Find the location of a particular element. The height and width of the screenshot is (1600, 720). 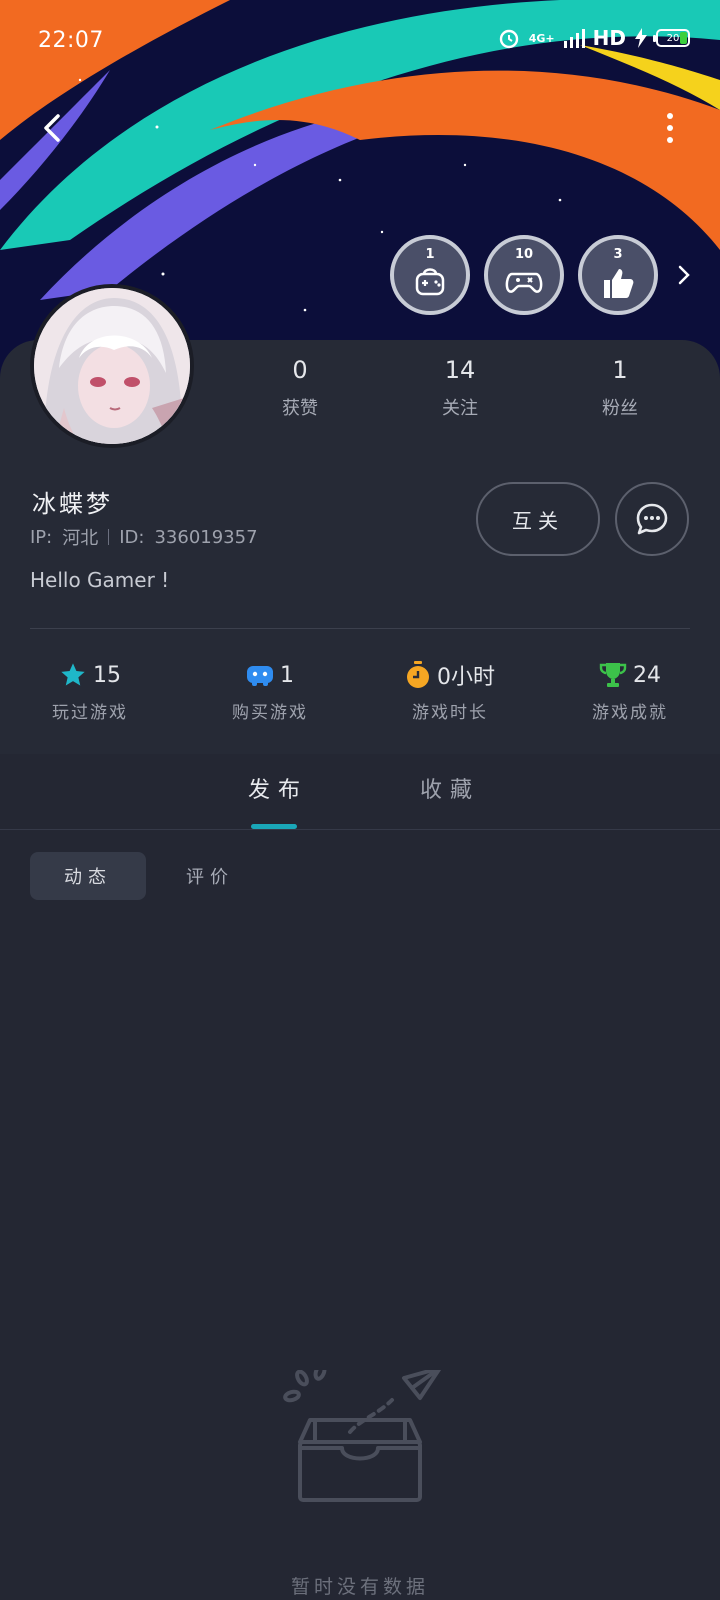

user-bio: Hello Gamer ! is located at coordinates (100, 580).